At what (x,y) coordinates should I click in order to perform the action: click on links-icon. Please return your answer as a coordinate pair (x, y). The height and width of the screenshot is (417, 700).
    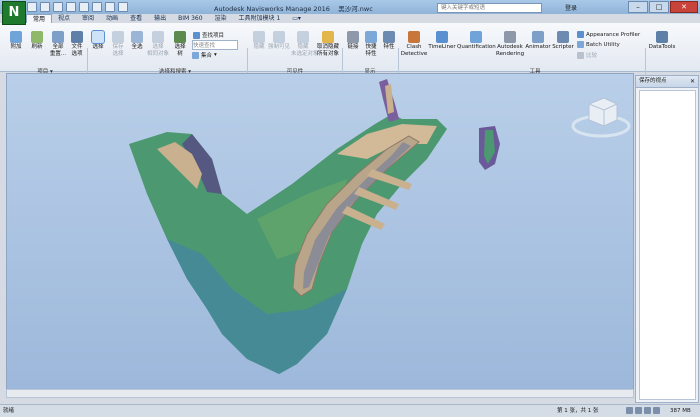
    Looking at the image, I should click on (353, 37).